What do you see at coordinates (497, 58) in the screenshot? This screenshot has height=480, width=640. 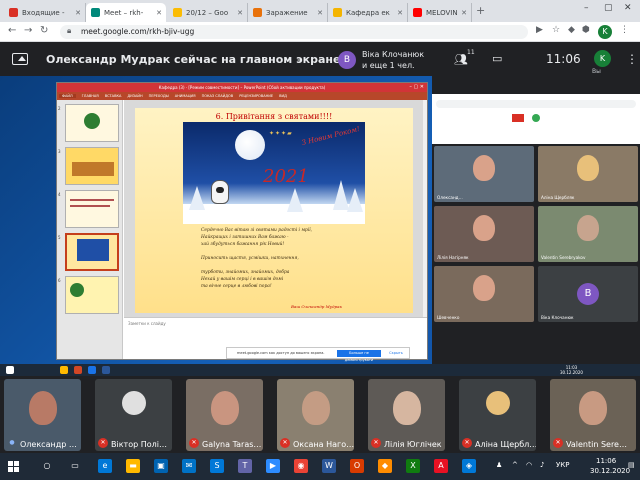 I see `chat-icon: ▭` at bounding box center [497, 58].